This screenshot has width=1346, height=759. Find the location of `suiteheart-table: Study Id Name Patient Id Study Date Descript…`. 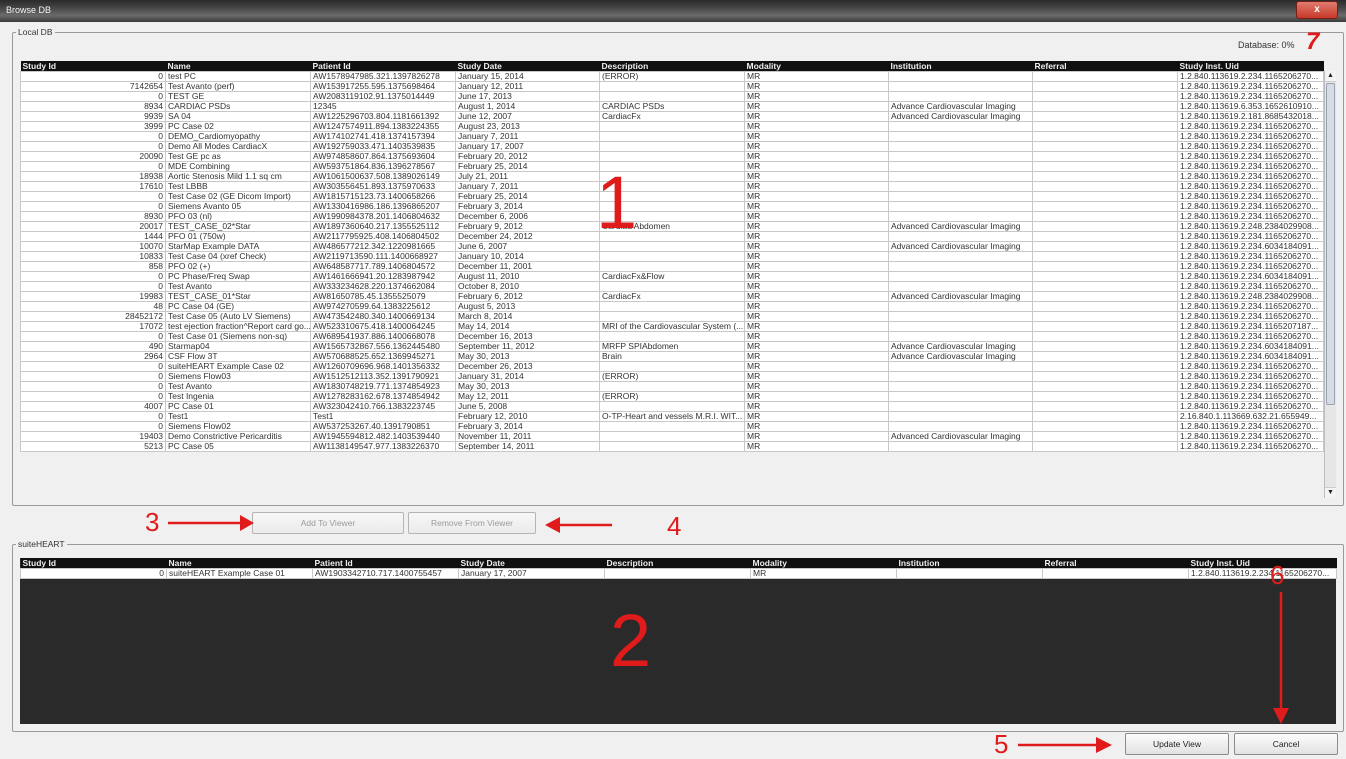

suiteheart-table: Study Id Name Patient Id Study Date Descript… is located at coordinates (678, 568).